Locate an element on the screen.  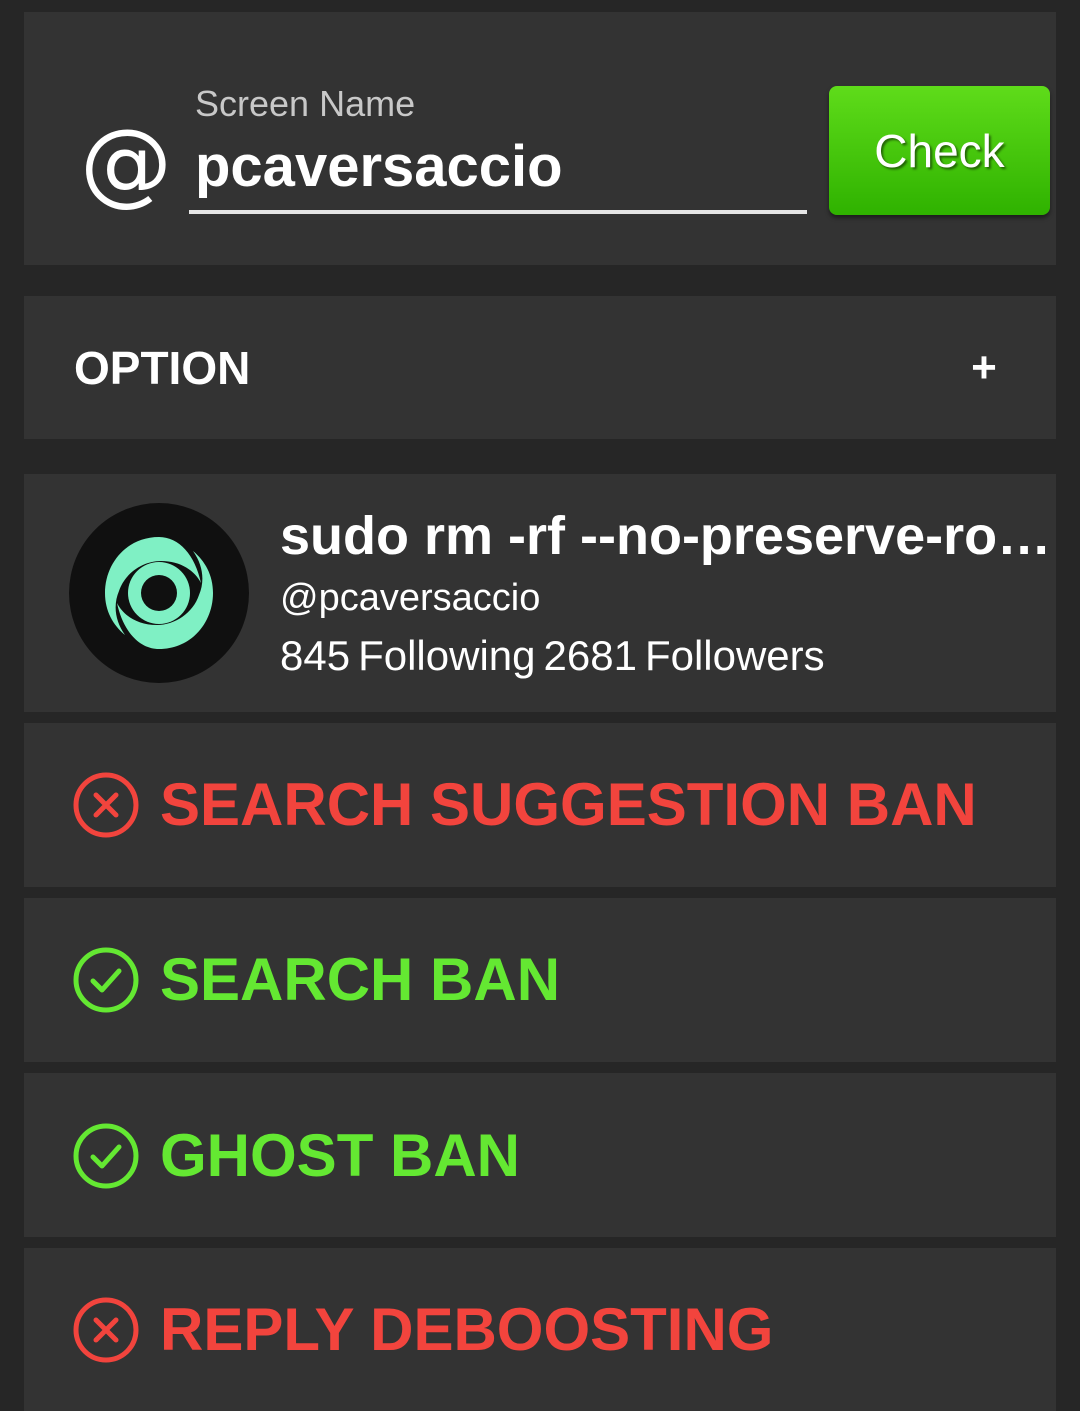
profile-handle: @pcaversaccio is located at coordinates (410, 598).